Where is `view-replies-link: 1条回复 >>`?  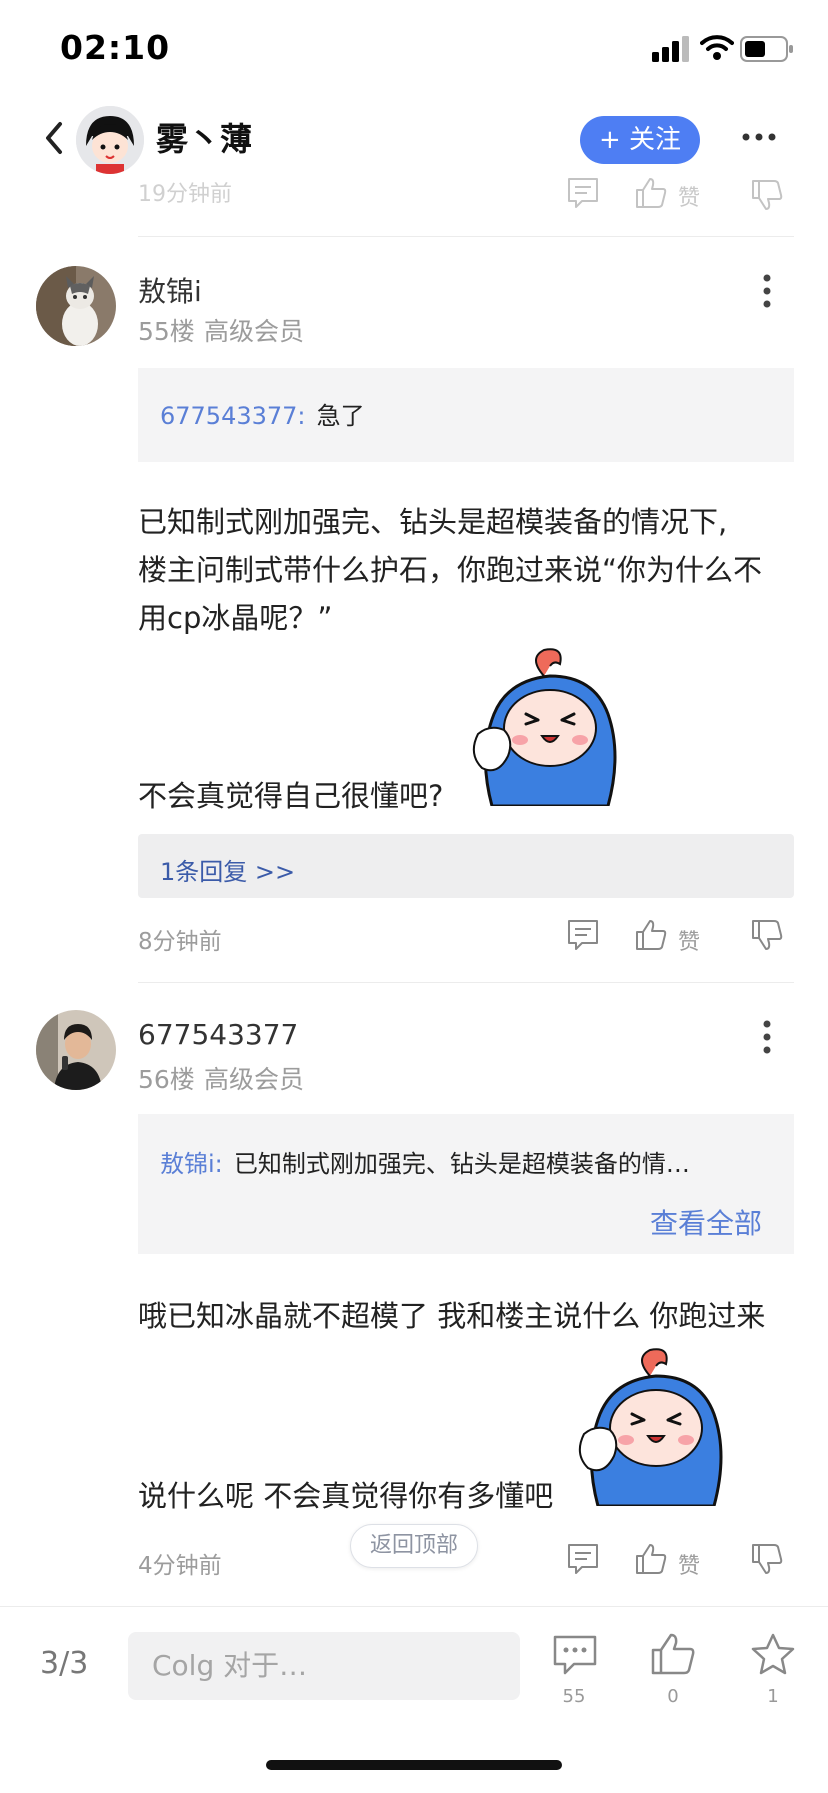
view-replies-link: 1条回复 >> is located at coordinates (466, 866).